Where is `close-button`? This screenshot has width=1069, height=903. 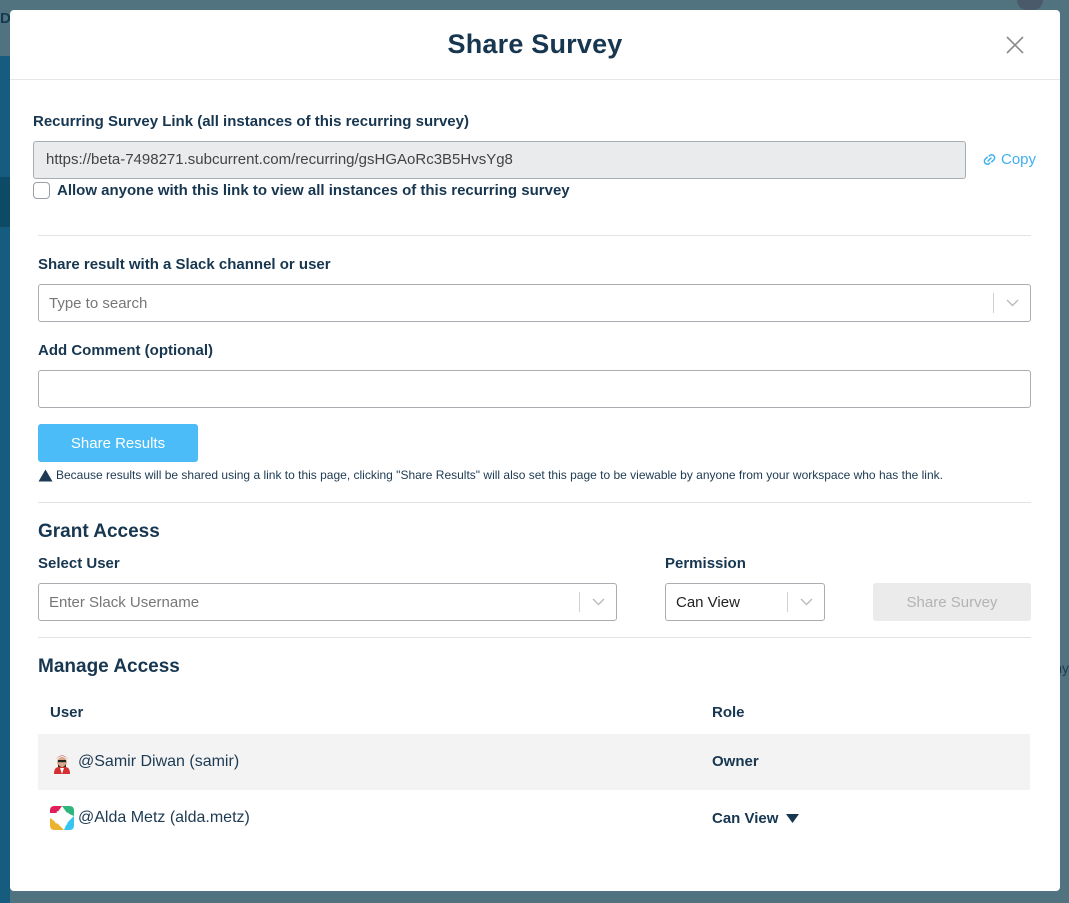 close-button is located at coordinates (1015, 45).